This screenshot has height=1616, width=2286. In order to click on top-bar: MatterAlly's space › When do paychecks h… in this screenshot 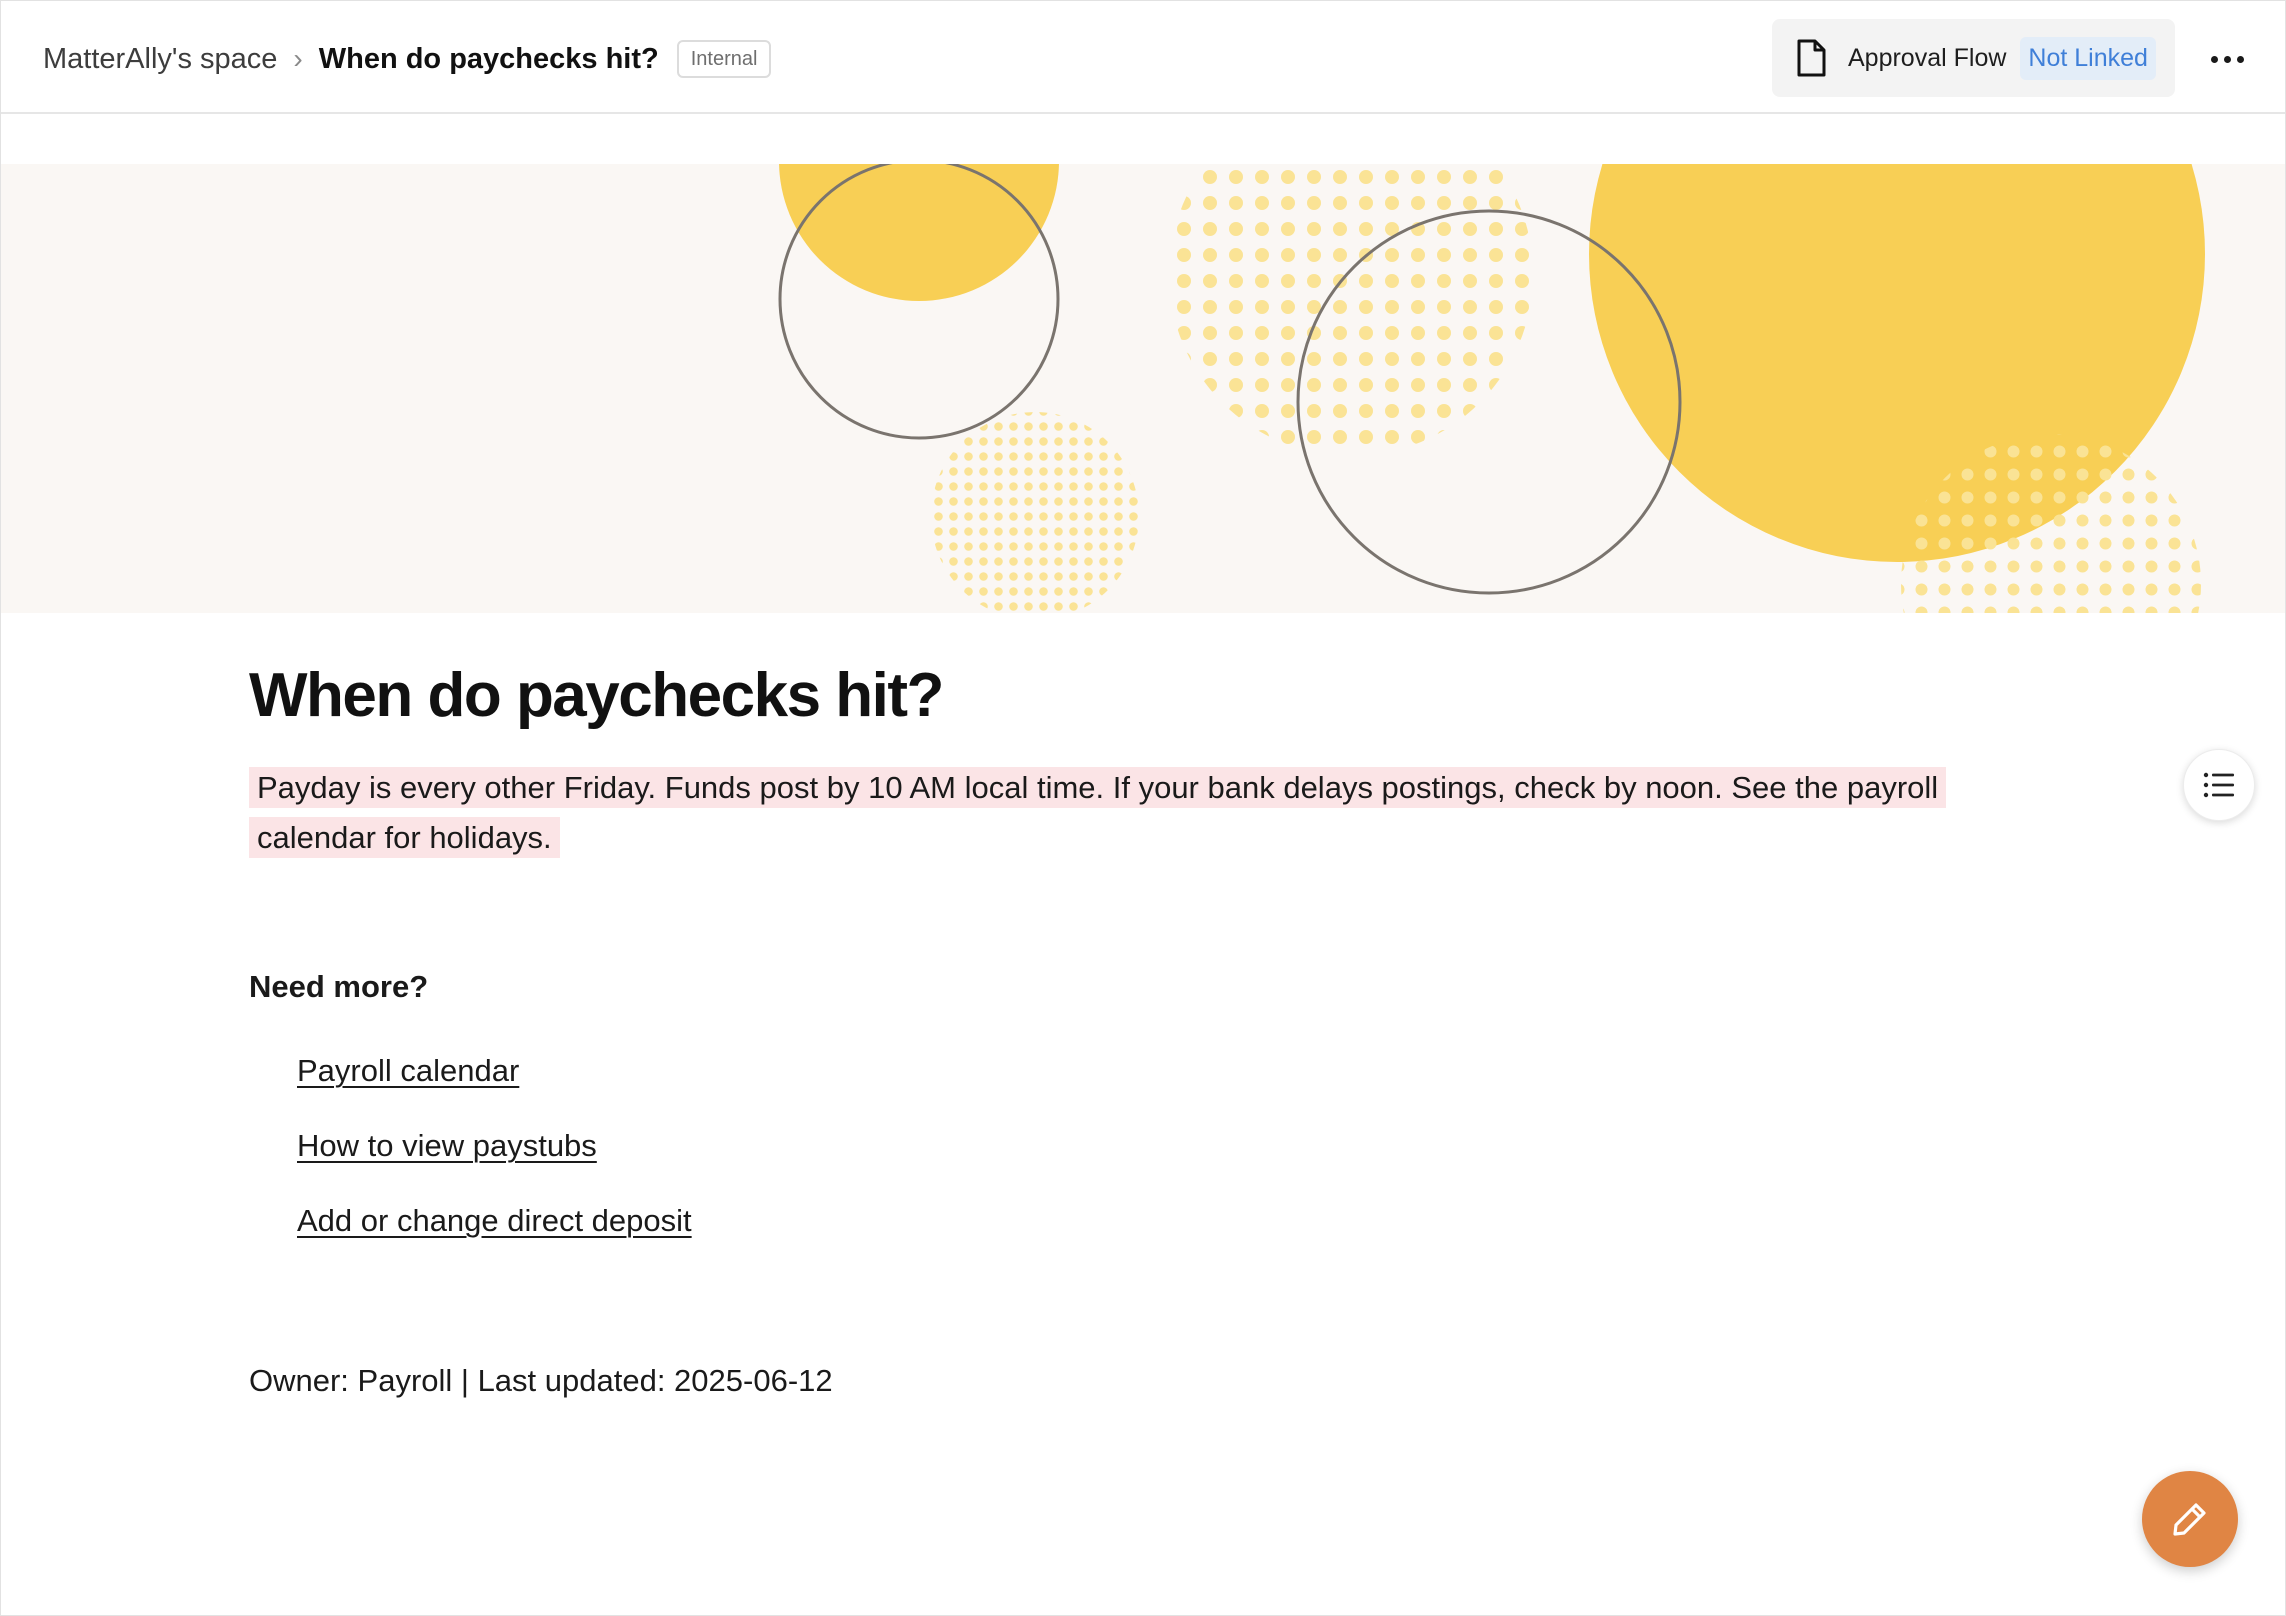, I will do `click(1143, 57)`.